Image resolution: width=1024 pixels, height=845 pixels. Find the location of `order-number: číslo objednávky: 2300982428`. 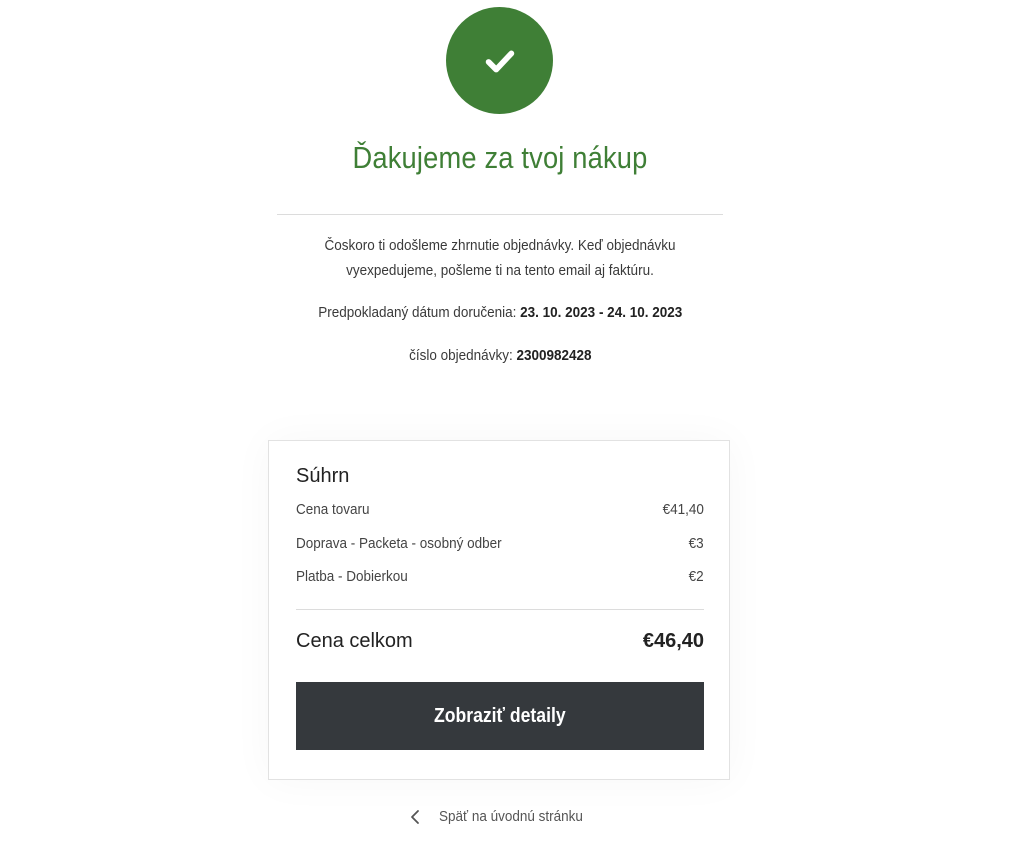

order-number: číslo objednávky: 2300982428 is located at coordinates (500, 355).